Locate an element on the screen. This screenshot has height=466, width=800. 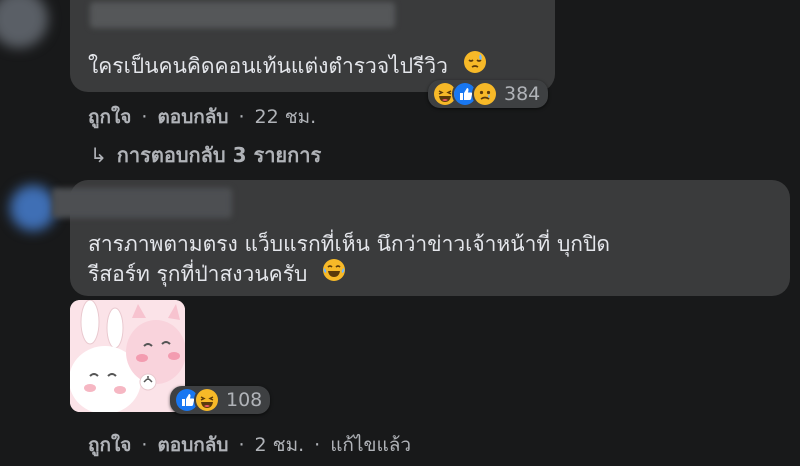
replies-label: การตอบกลับ 3 รายการ is located at coordinates (219, 155).